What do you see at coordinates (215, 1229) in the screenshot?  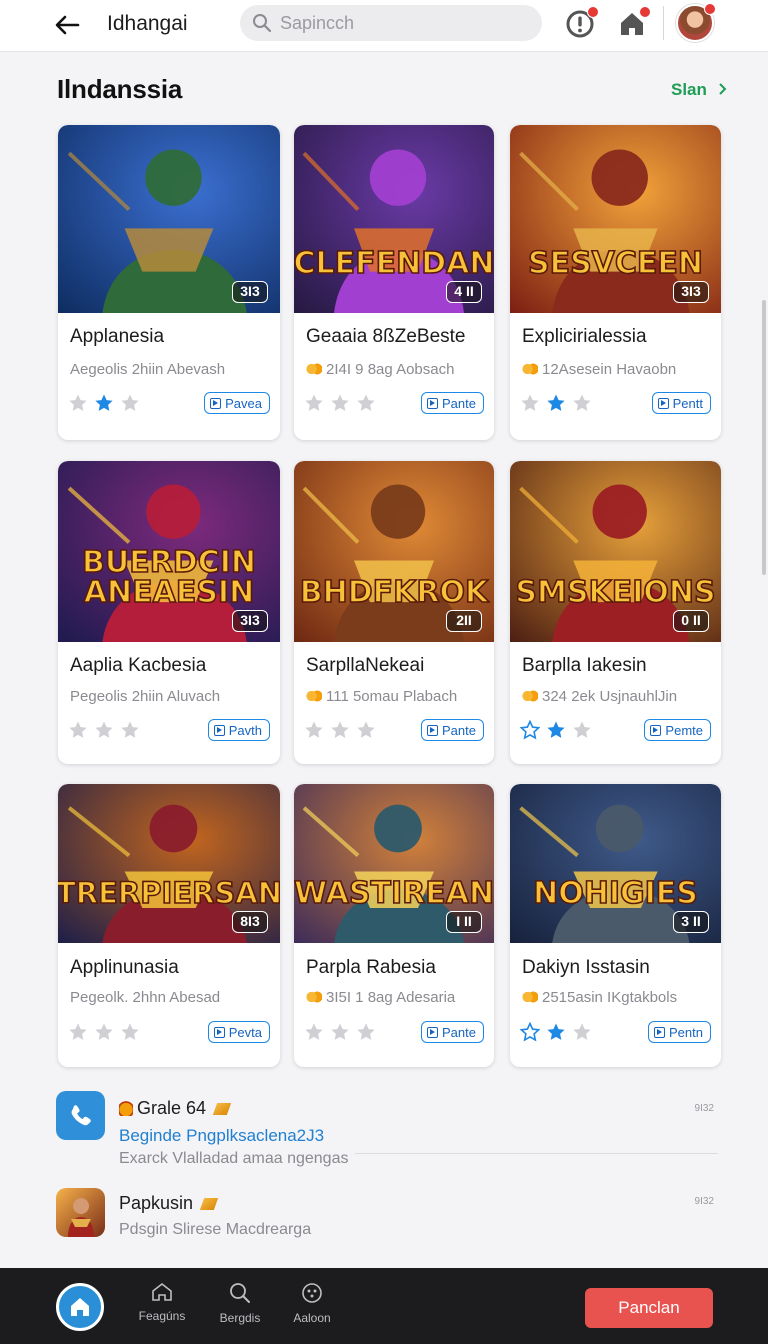 I see `list-item-description: Pdsgin Slirese Macdrearga` at bounding box center [215, 1229].